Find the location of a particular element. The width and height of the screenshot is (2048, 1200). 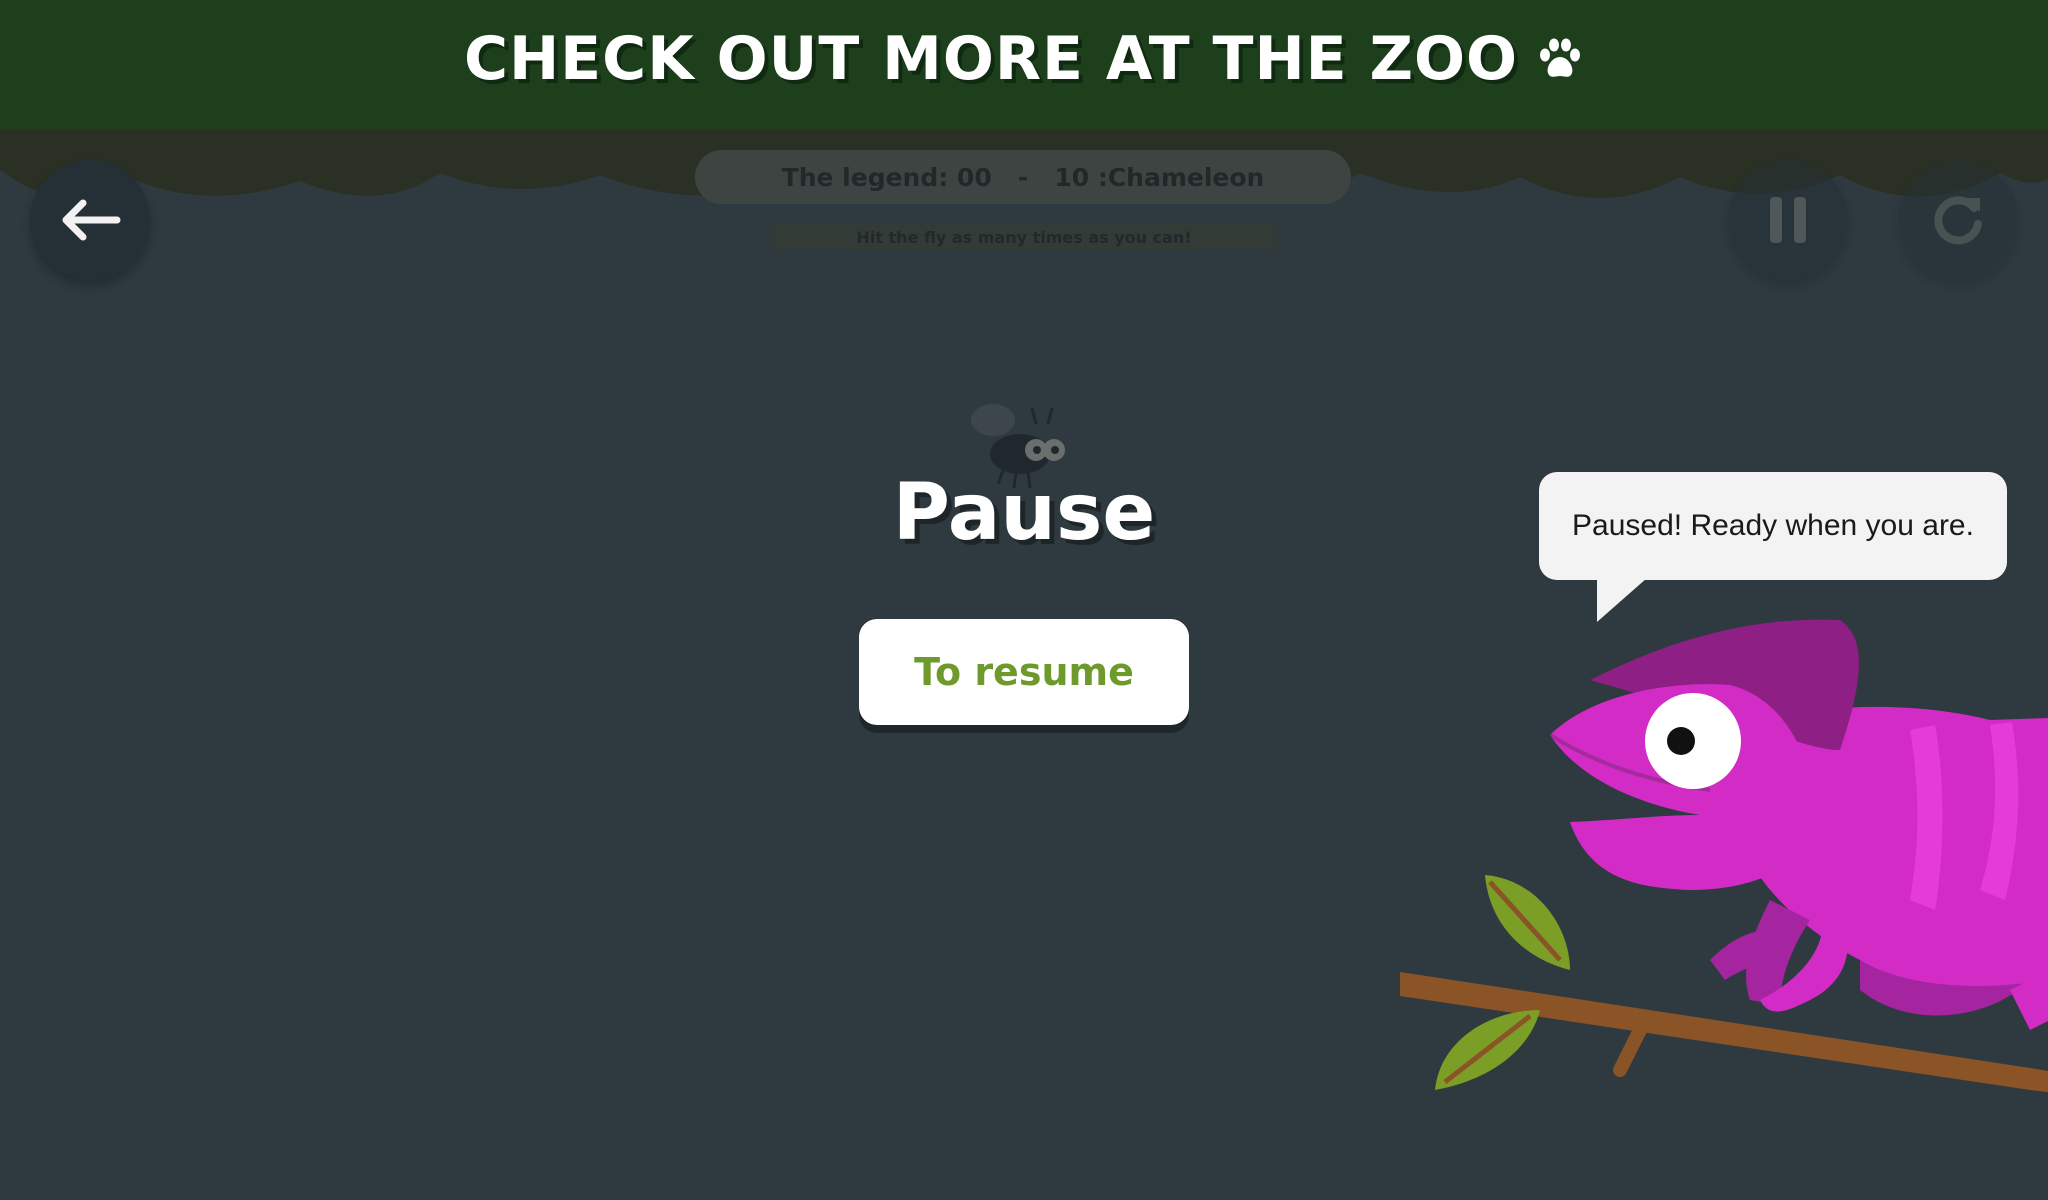

pause-button is located at coordinates (1788, 220).